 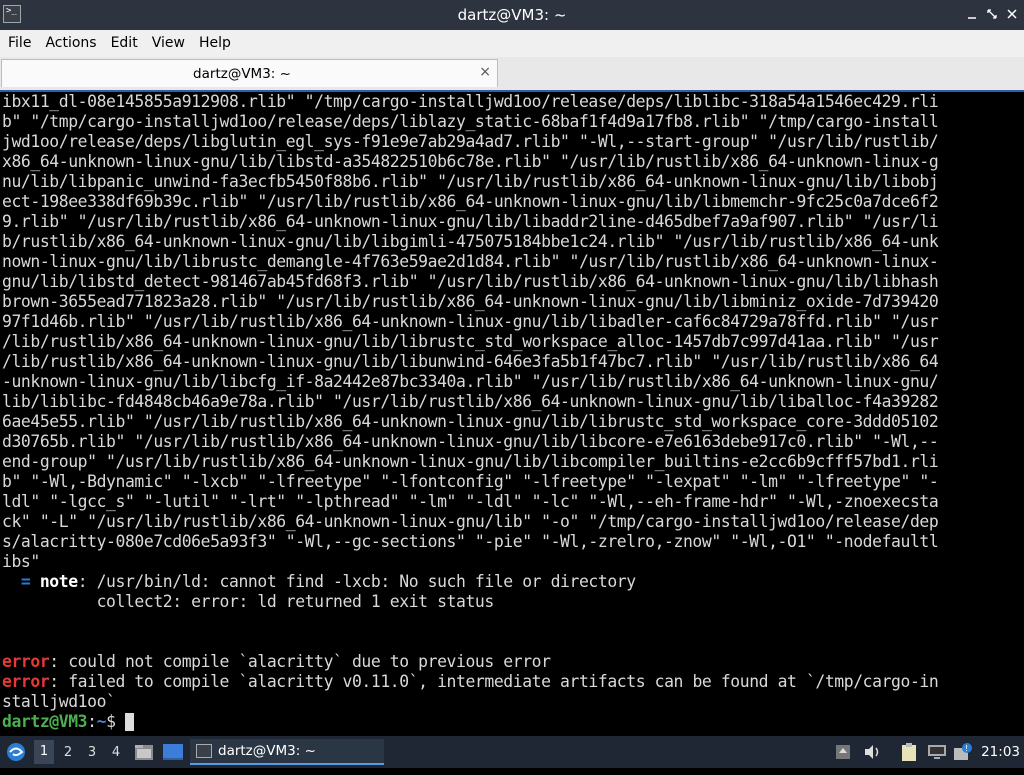 I want to click on show-desktop-icon, so click(x=173, y=758).